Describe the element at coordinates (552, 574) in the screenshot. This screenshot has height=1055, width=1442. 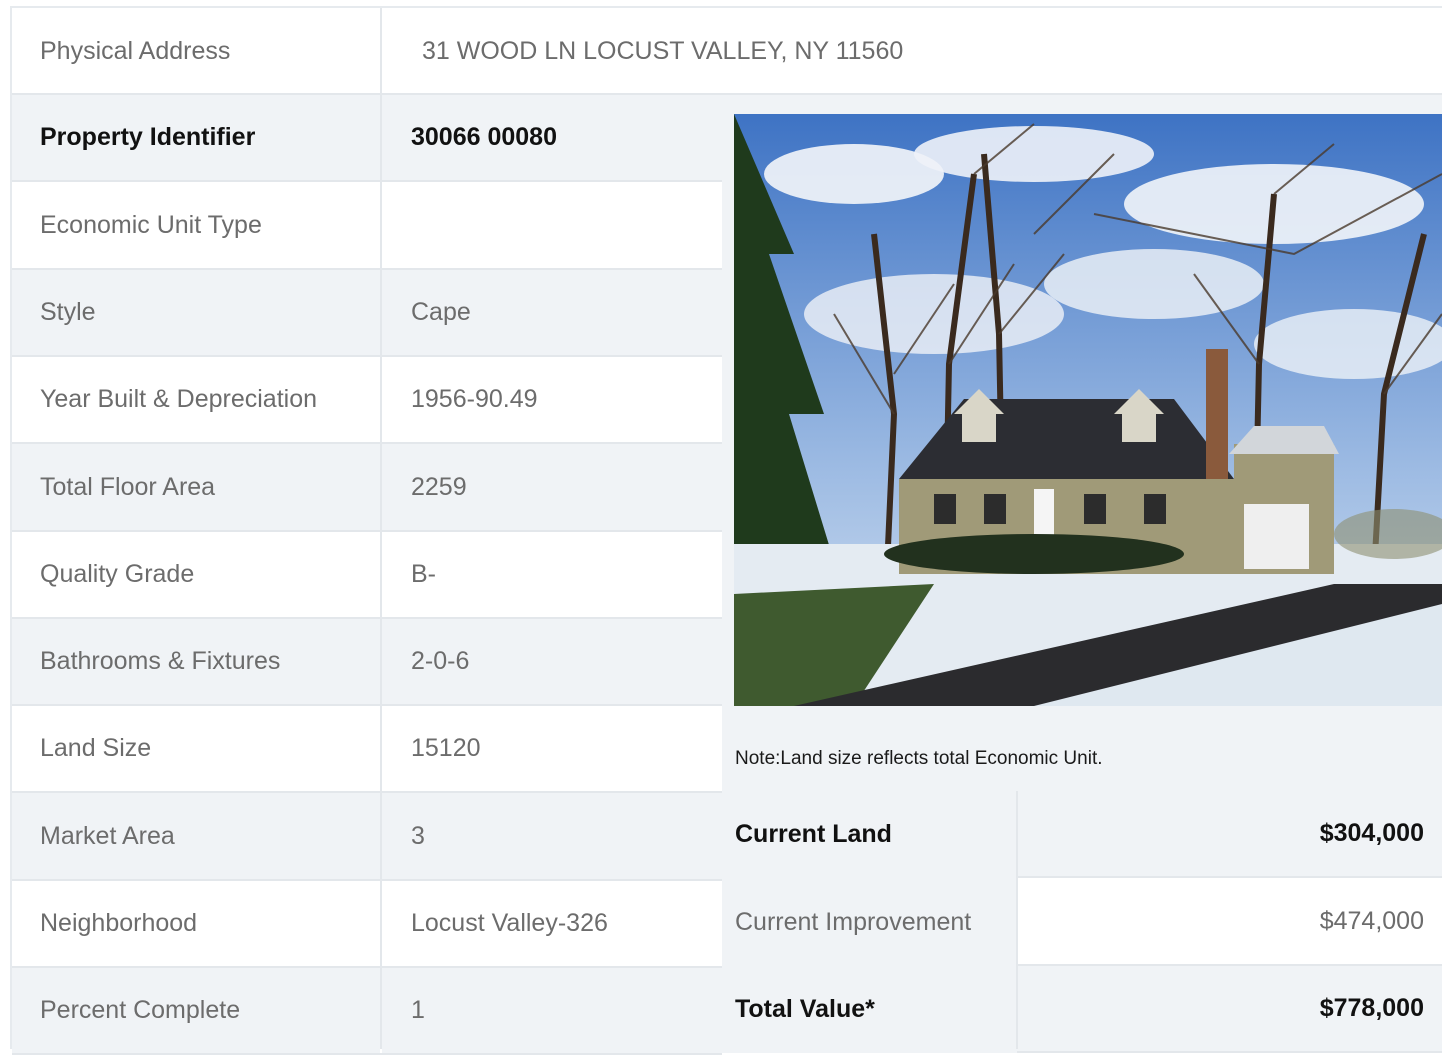
I see `detail-value: B-` at that location.